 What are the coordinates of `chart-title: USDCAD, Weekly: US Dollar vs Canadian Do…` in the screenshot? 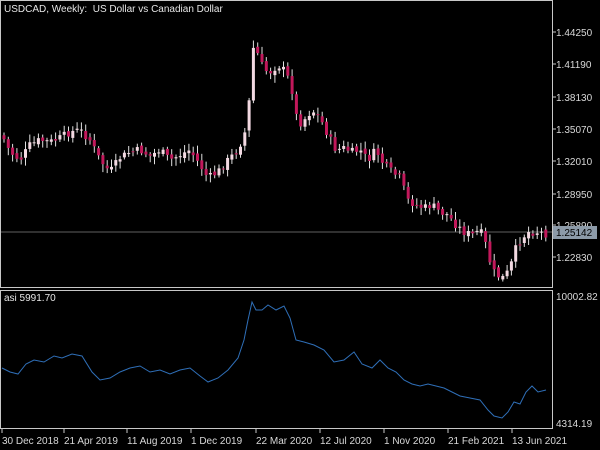 It's located at (113, 9).